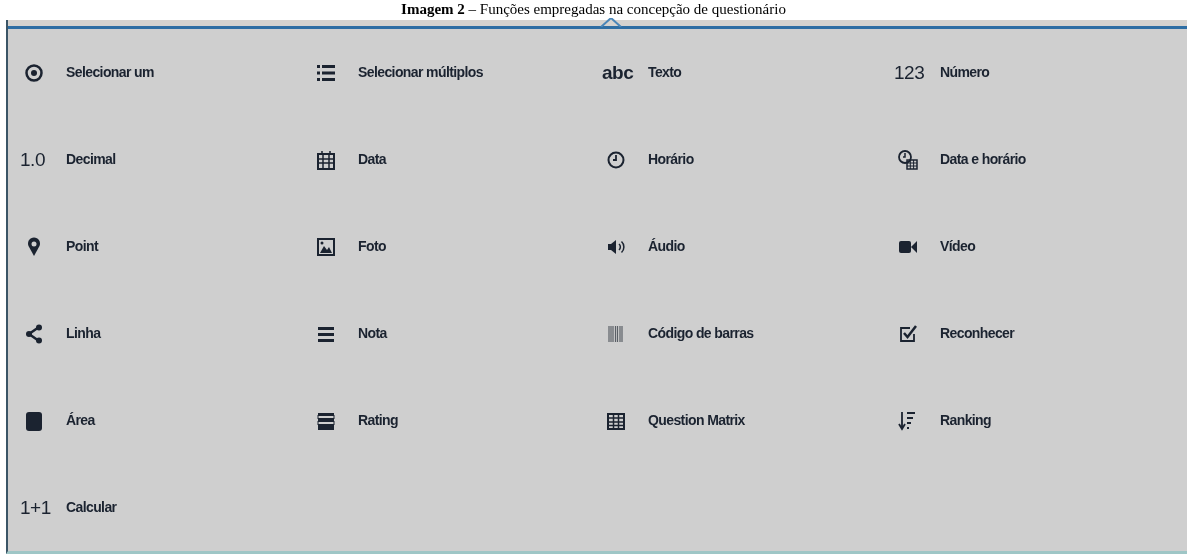 The width and height of the screenshot is (1187, 560). I want to click on question-type-option: Data e horário, so click(983, 159).